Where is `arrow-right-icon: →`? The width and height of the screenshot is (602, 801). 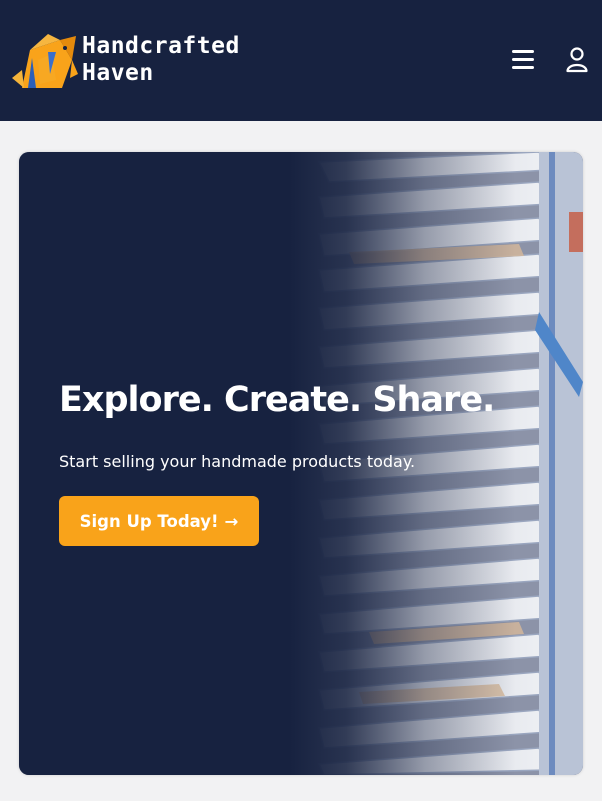
arrow-right-icon: → is located at coordinates (231, 521).